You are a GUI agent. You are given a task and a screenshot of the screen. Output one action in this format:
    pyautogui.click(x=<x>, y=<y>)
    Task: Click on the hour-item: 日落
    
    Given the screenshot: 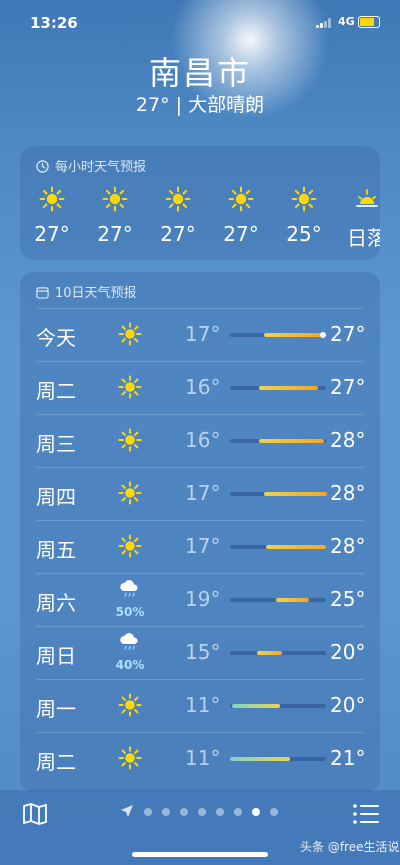 What is the action you would take?
    pyautogui.click(x=358, y=218)
    